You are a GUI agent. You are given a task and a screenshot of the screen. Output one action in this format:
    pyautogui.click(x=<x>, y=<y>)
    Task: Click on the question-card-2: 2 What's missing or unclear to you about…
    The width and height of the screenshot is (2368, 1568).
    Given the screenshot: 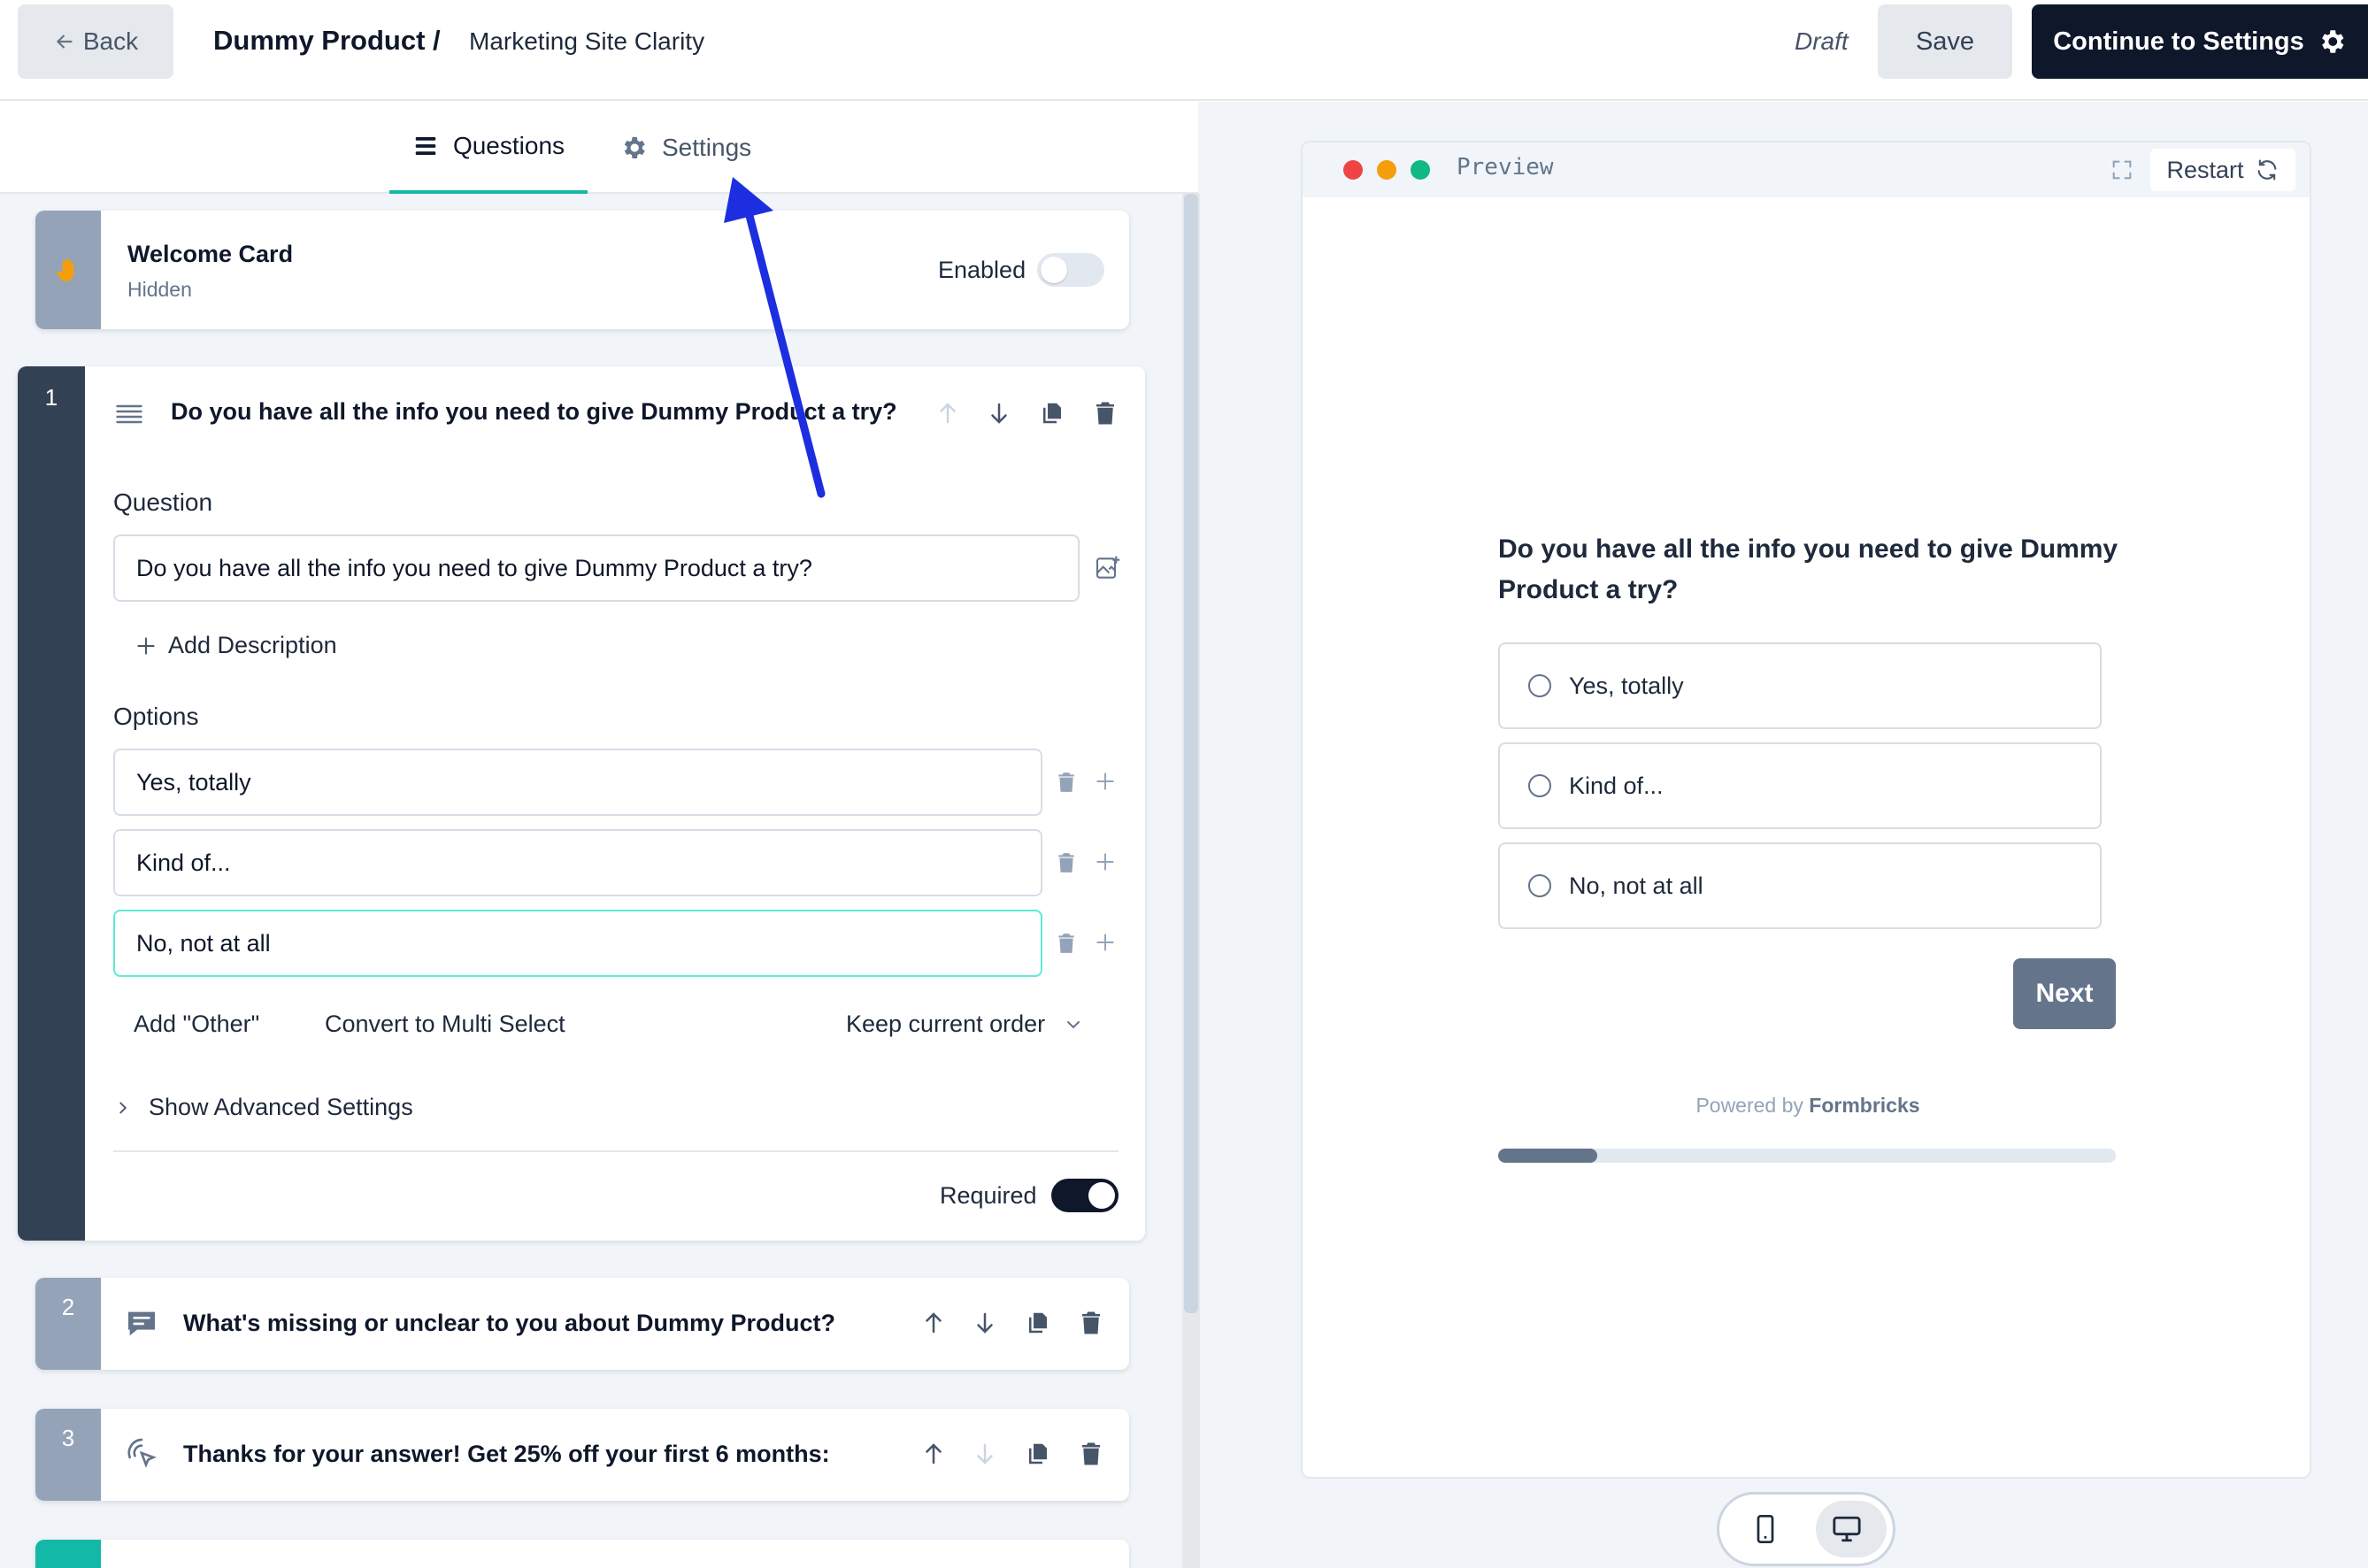 What is the action you would take?
    pyautogui.click(x=582, y=1324)
    